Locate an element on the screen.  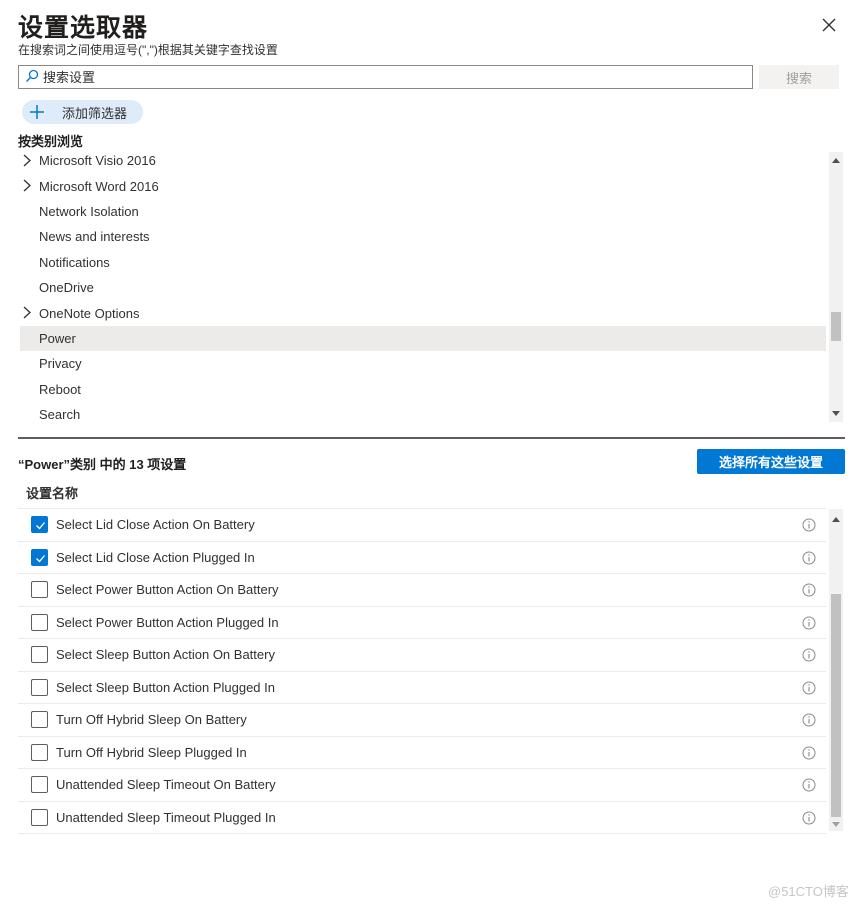
close-icon is located at coordinates (829, 25).